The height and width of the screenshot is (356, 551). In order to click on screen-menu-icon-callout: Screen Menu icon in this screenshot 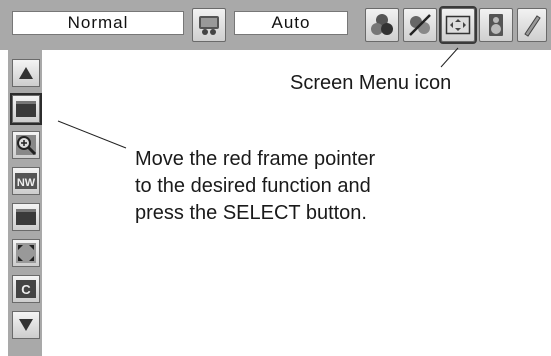, I will do `click(371, 83)`.